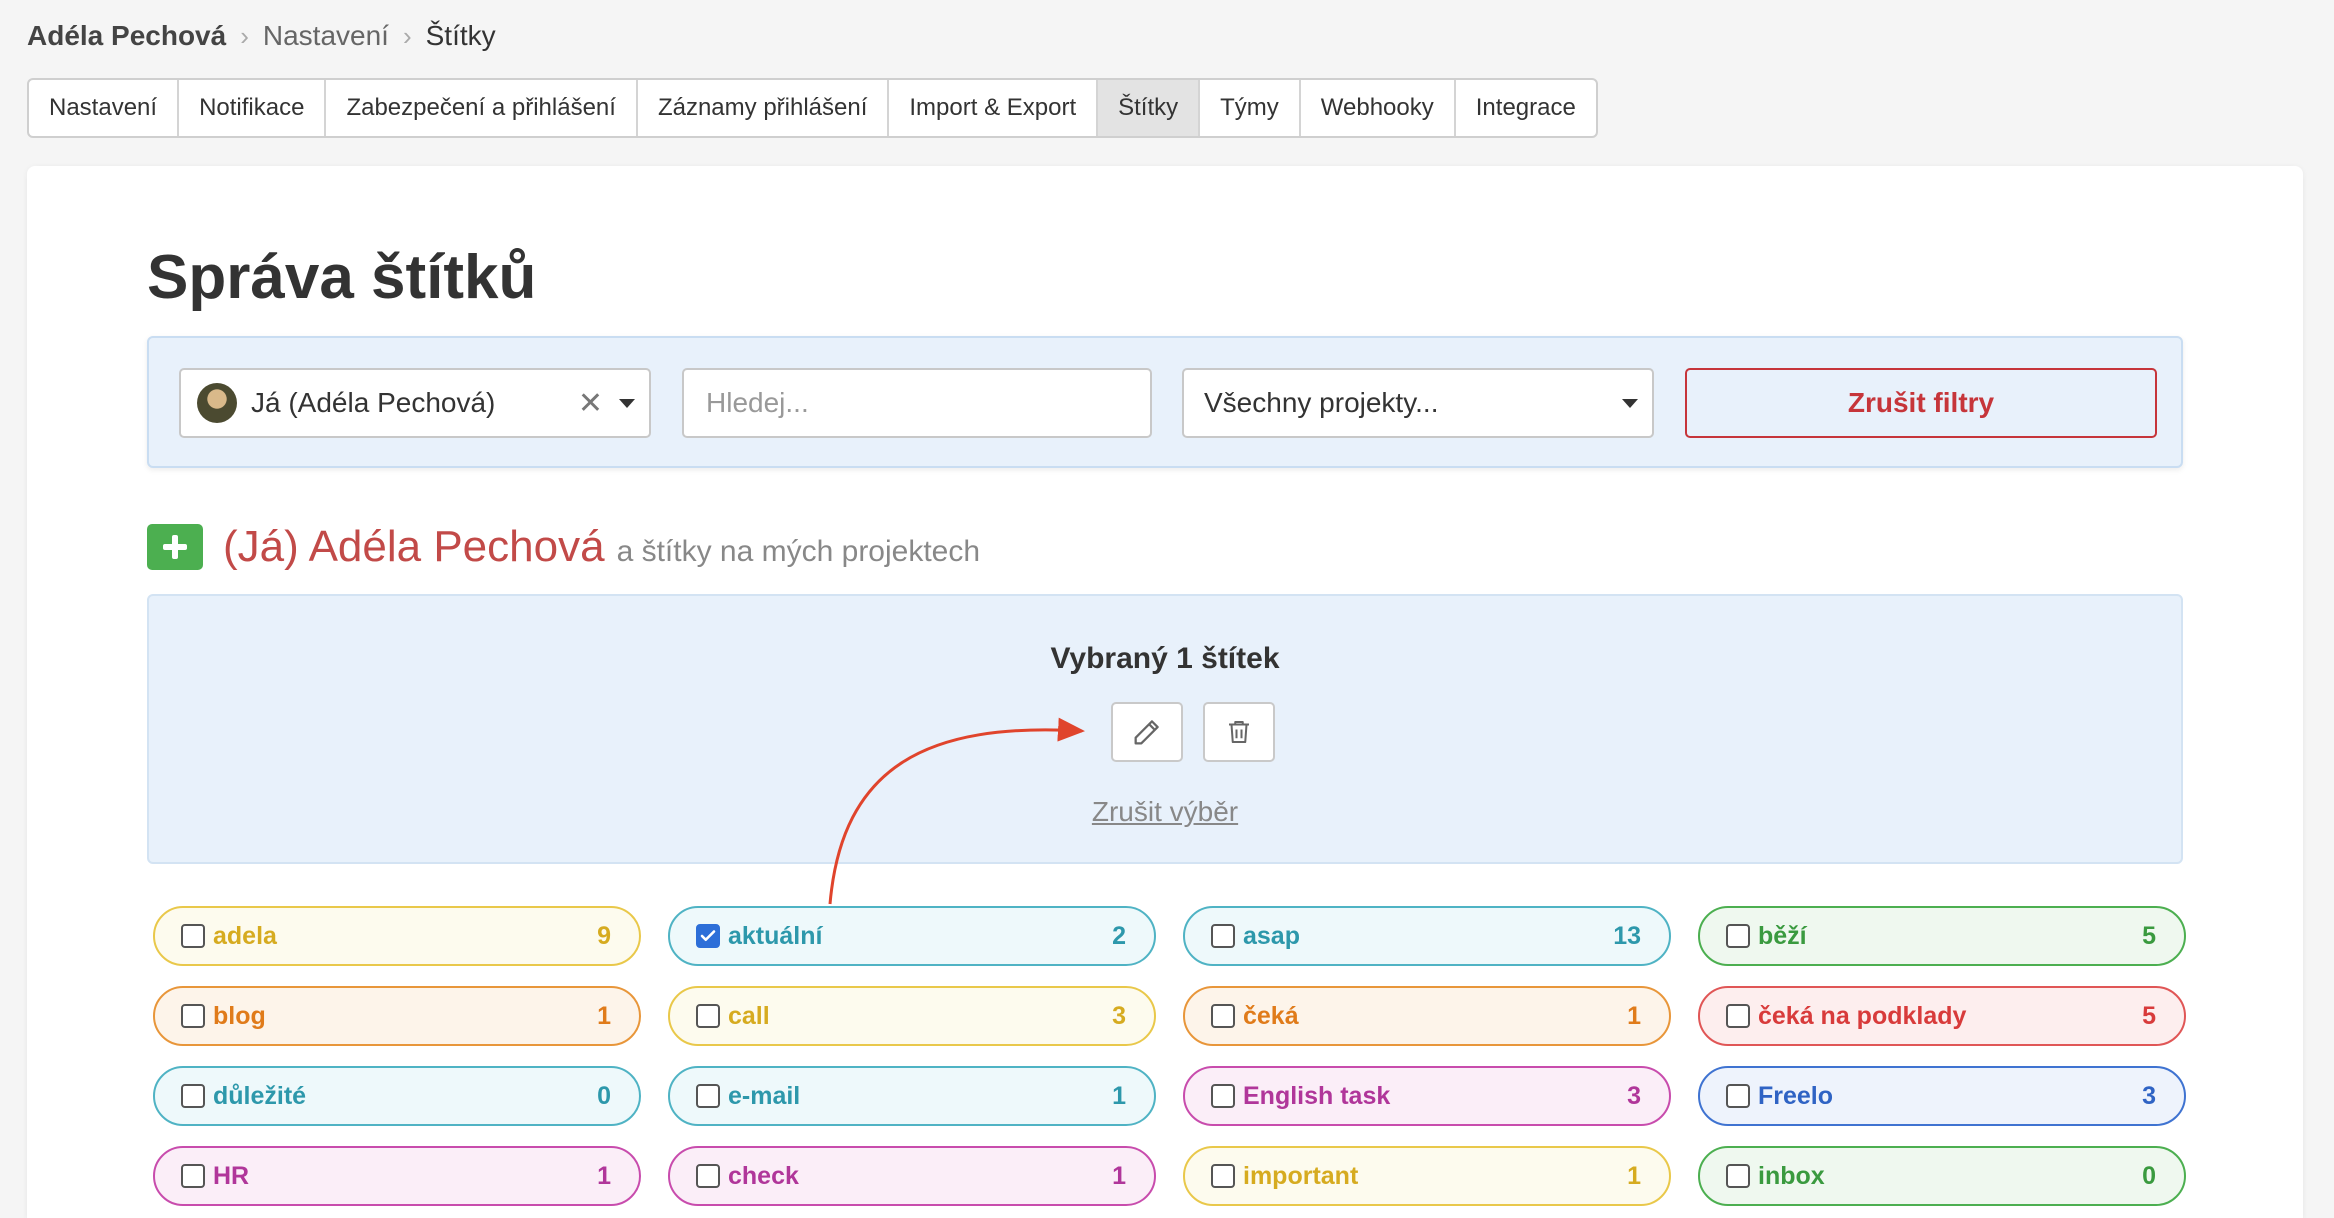  Describe the element at coordinates (1317, 1095) in the screenshot. I see `label-name: English task` at that location.